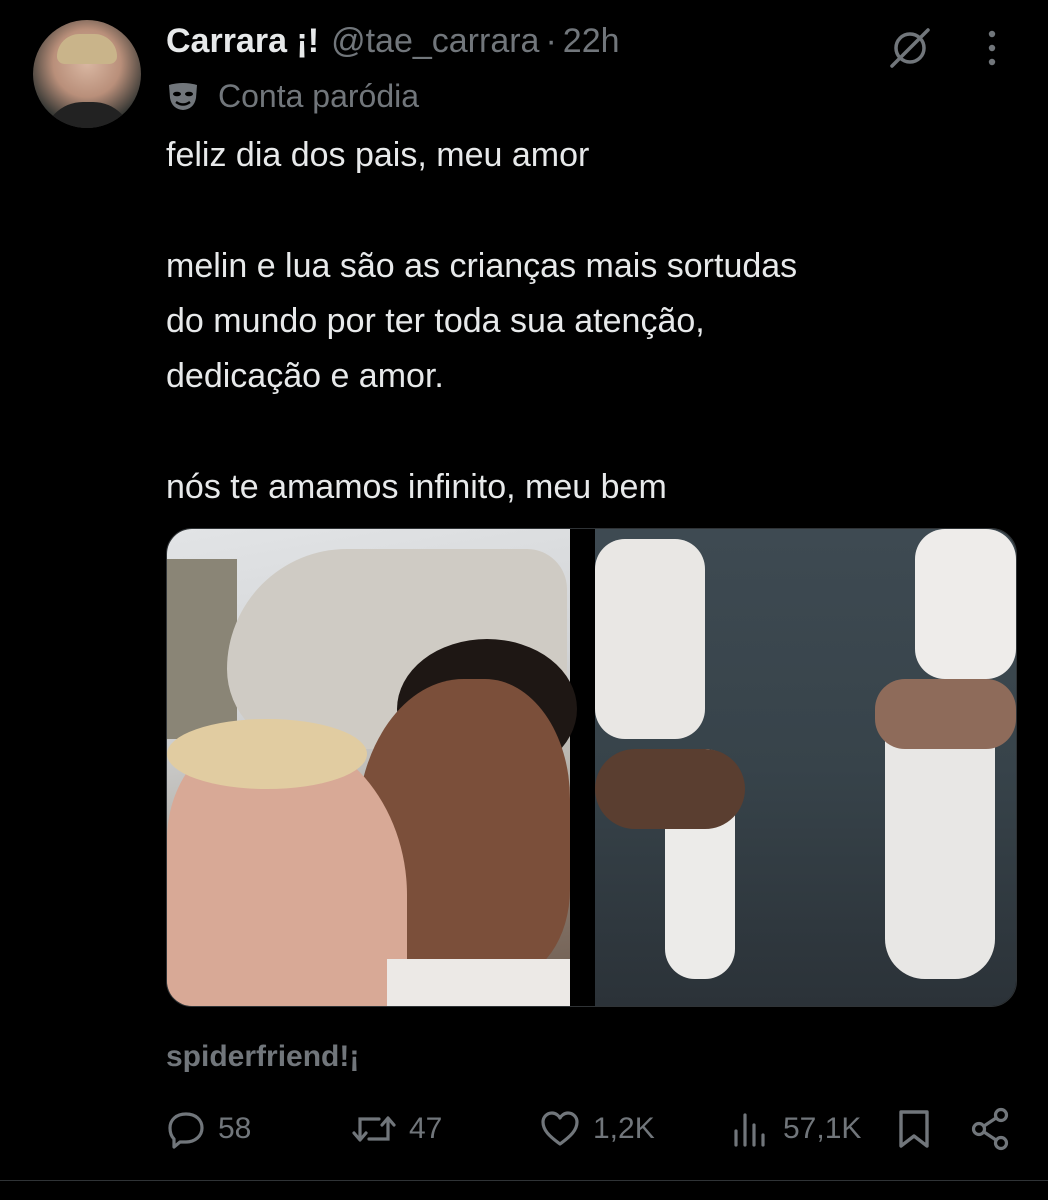  Describe the element at coordinates (624, 1128) in the screenshot. I see `like-count: 1,2K` at that location.